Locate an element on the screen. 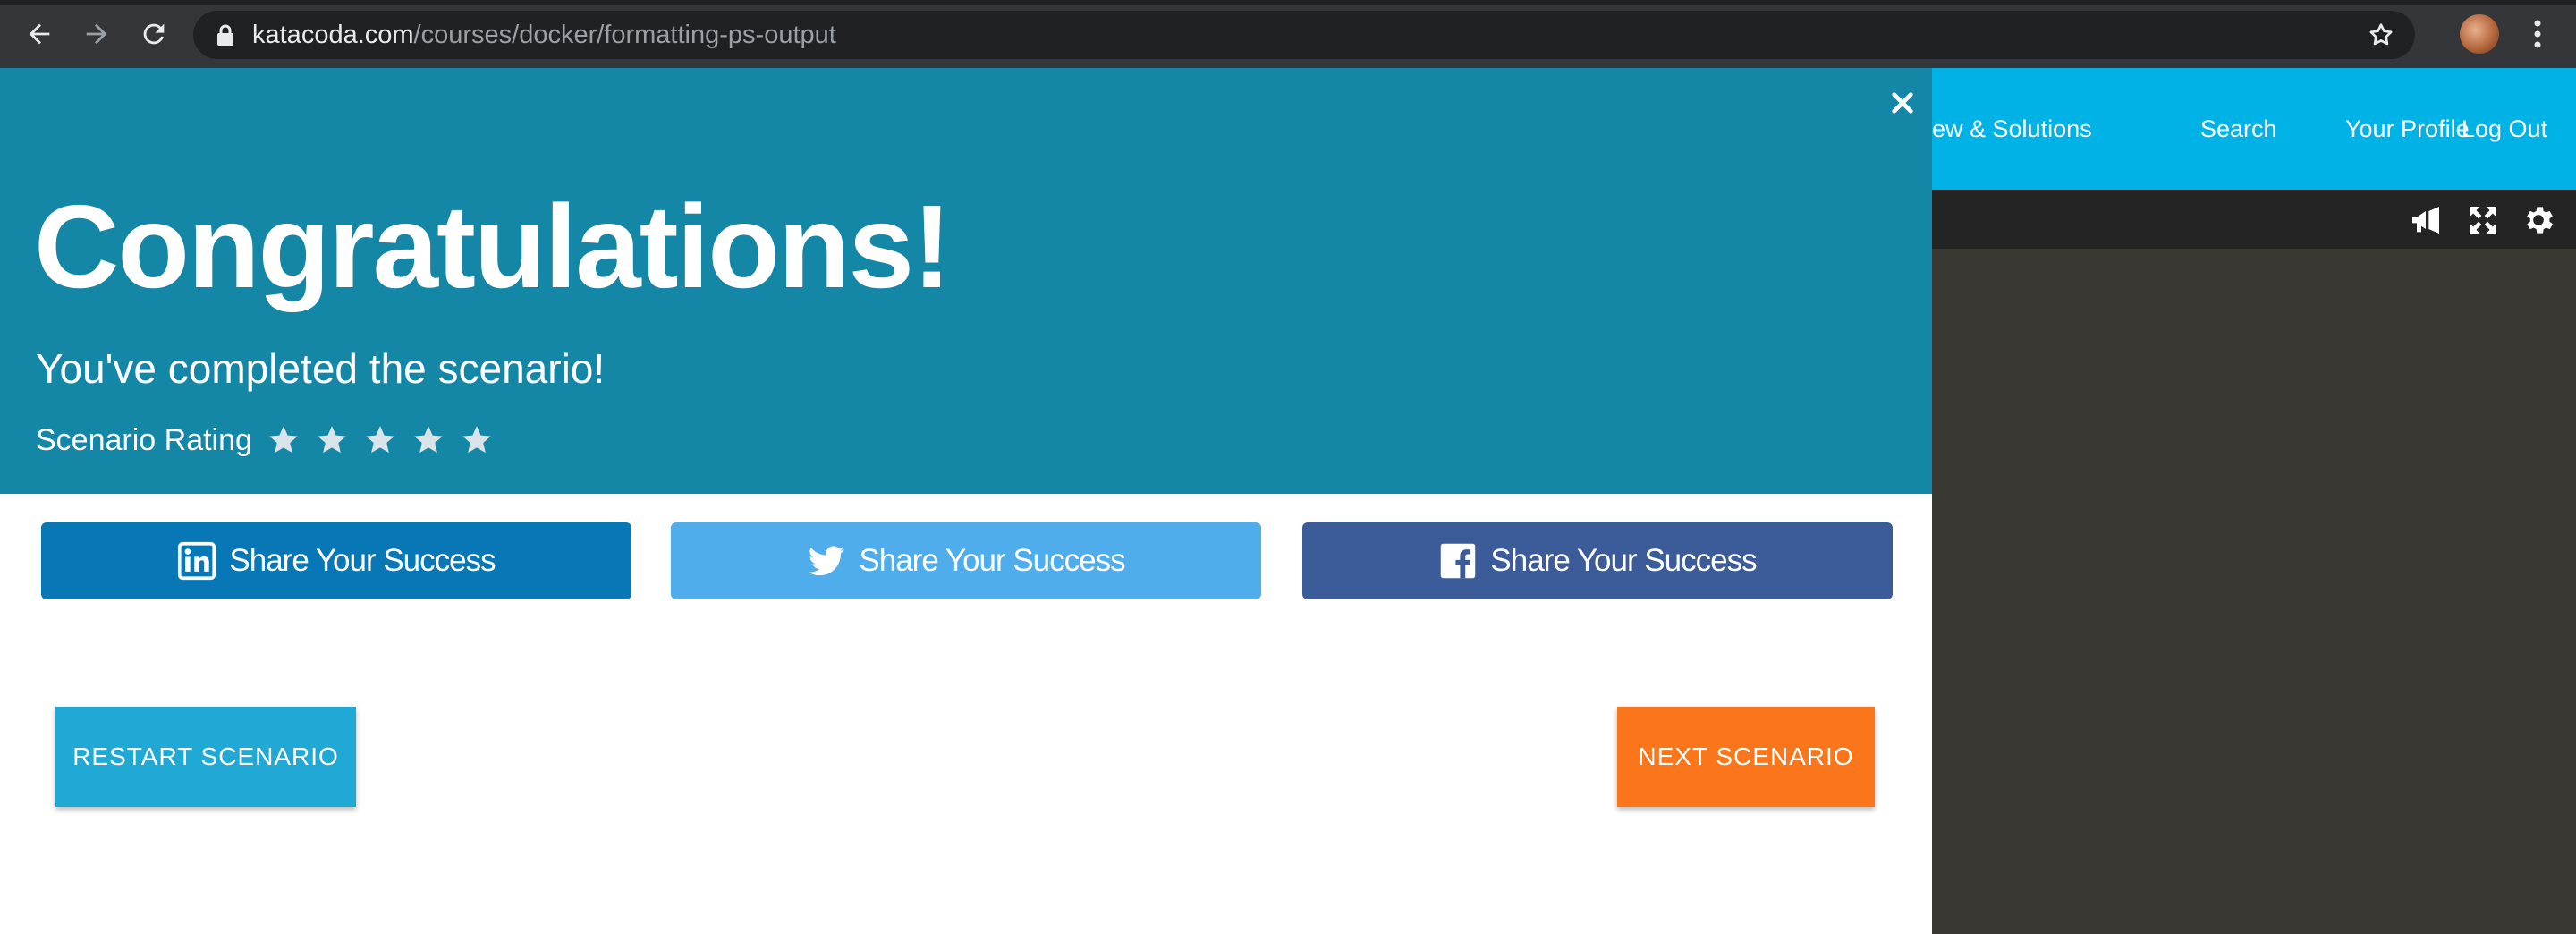 The width and height of the screenshot is (2576, 934). share-facebook-label: Share Your Success is located at coordinates (1623, 560).